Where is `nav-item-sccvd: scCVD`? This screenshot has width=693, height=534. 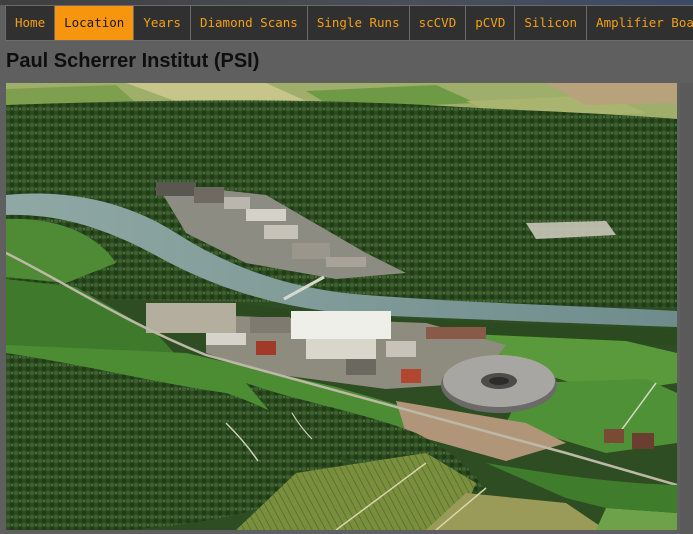
nav-item-sccvd: scCVD is located at coordinates (437, 23).